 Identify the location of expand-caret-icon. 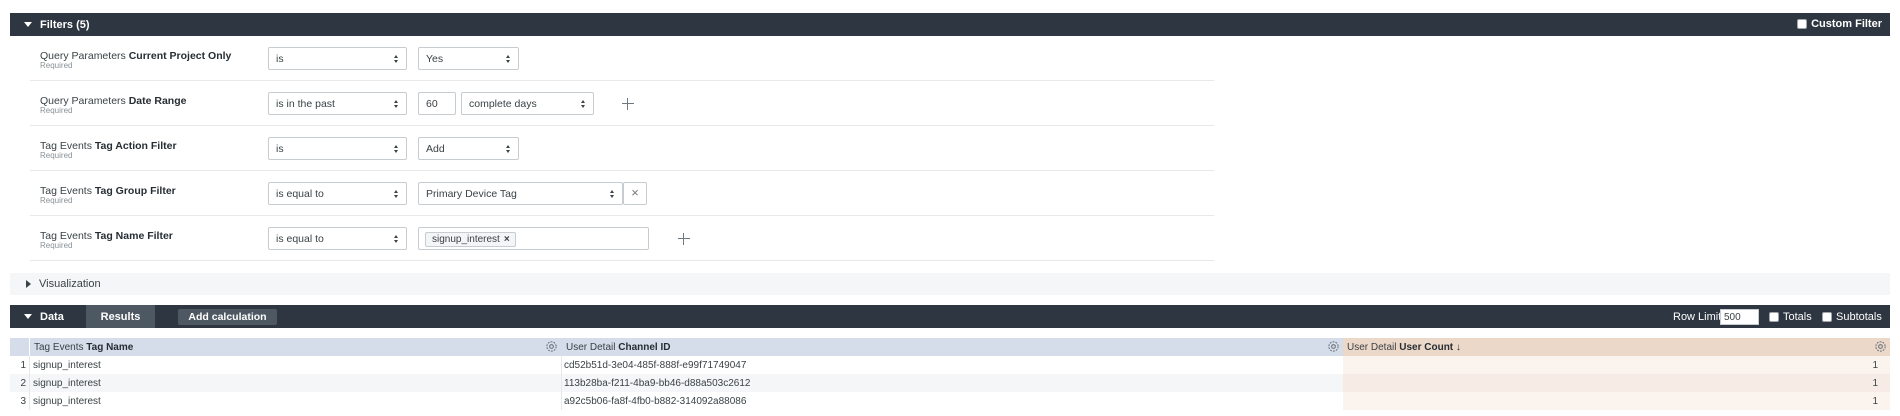
(28, 284).